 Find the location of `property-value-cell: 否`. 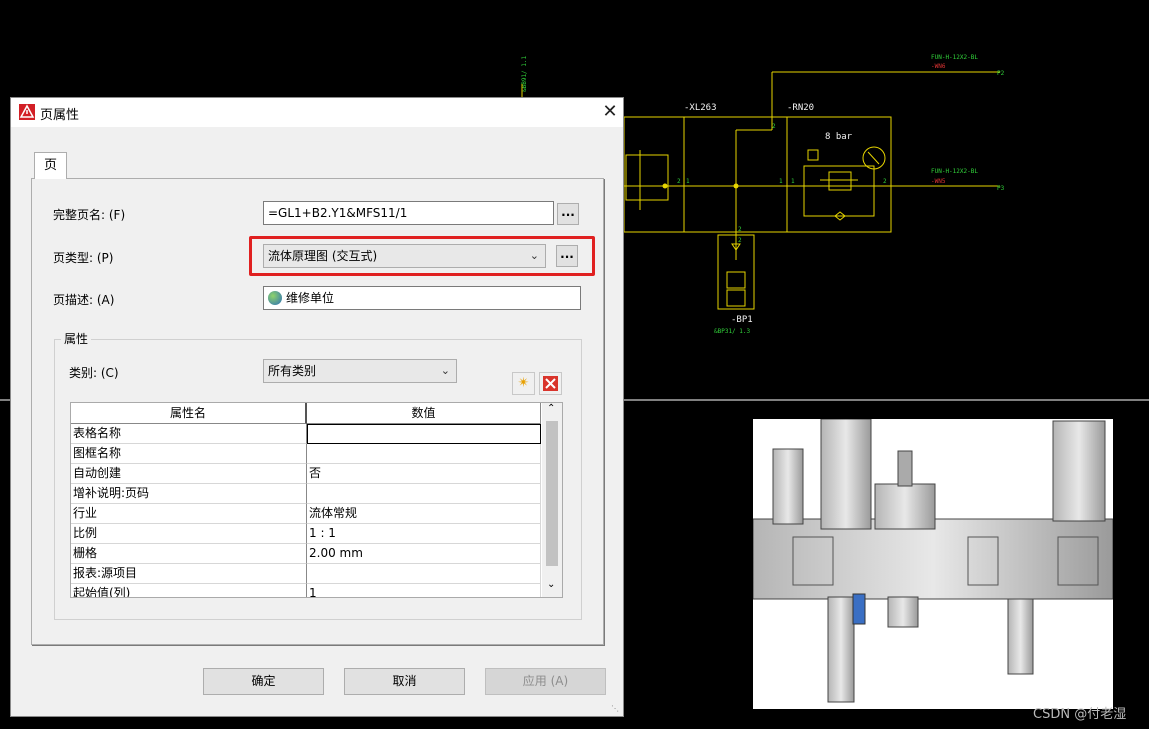

property-value-cell: 否 is located at coordinates (424, 474).